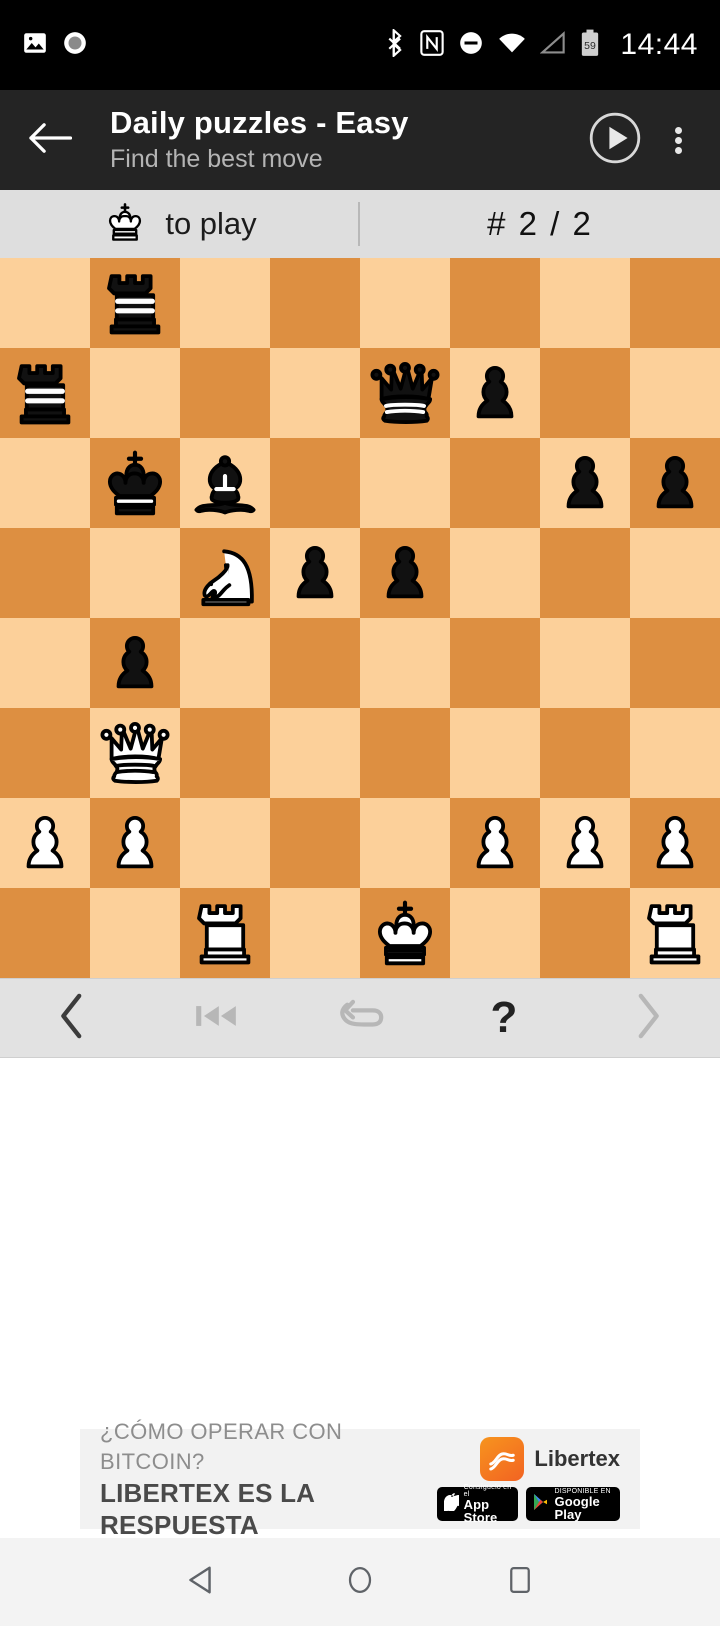  What do you see at coordinates (405, 663) in the screenshot?
I see `board-square-e4` at bounding box center [405, 663].